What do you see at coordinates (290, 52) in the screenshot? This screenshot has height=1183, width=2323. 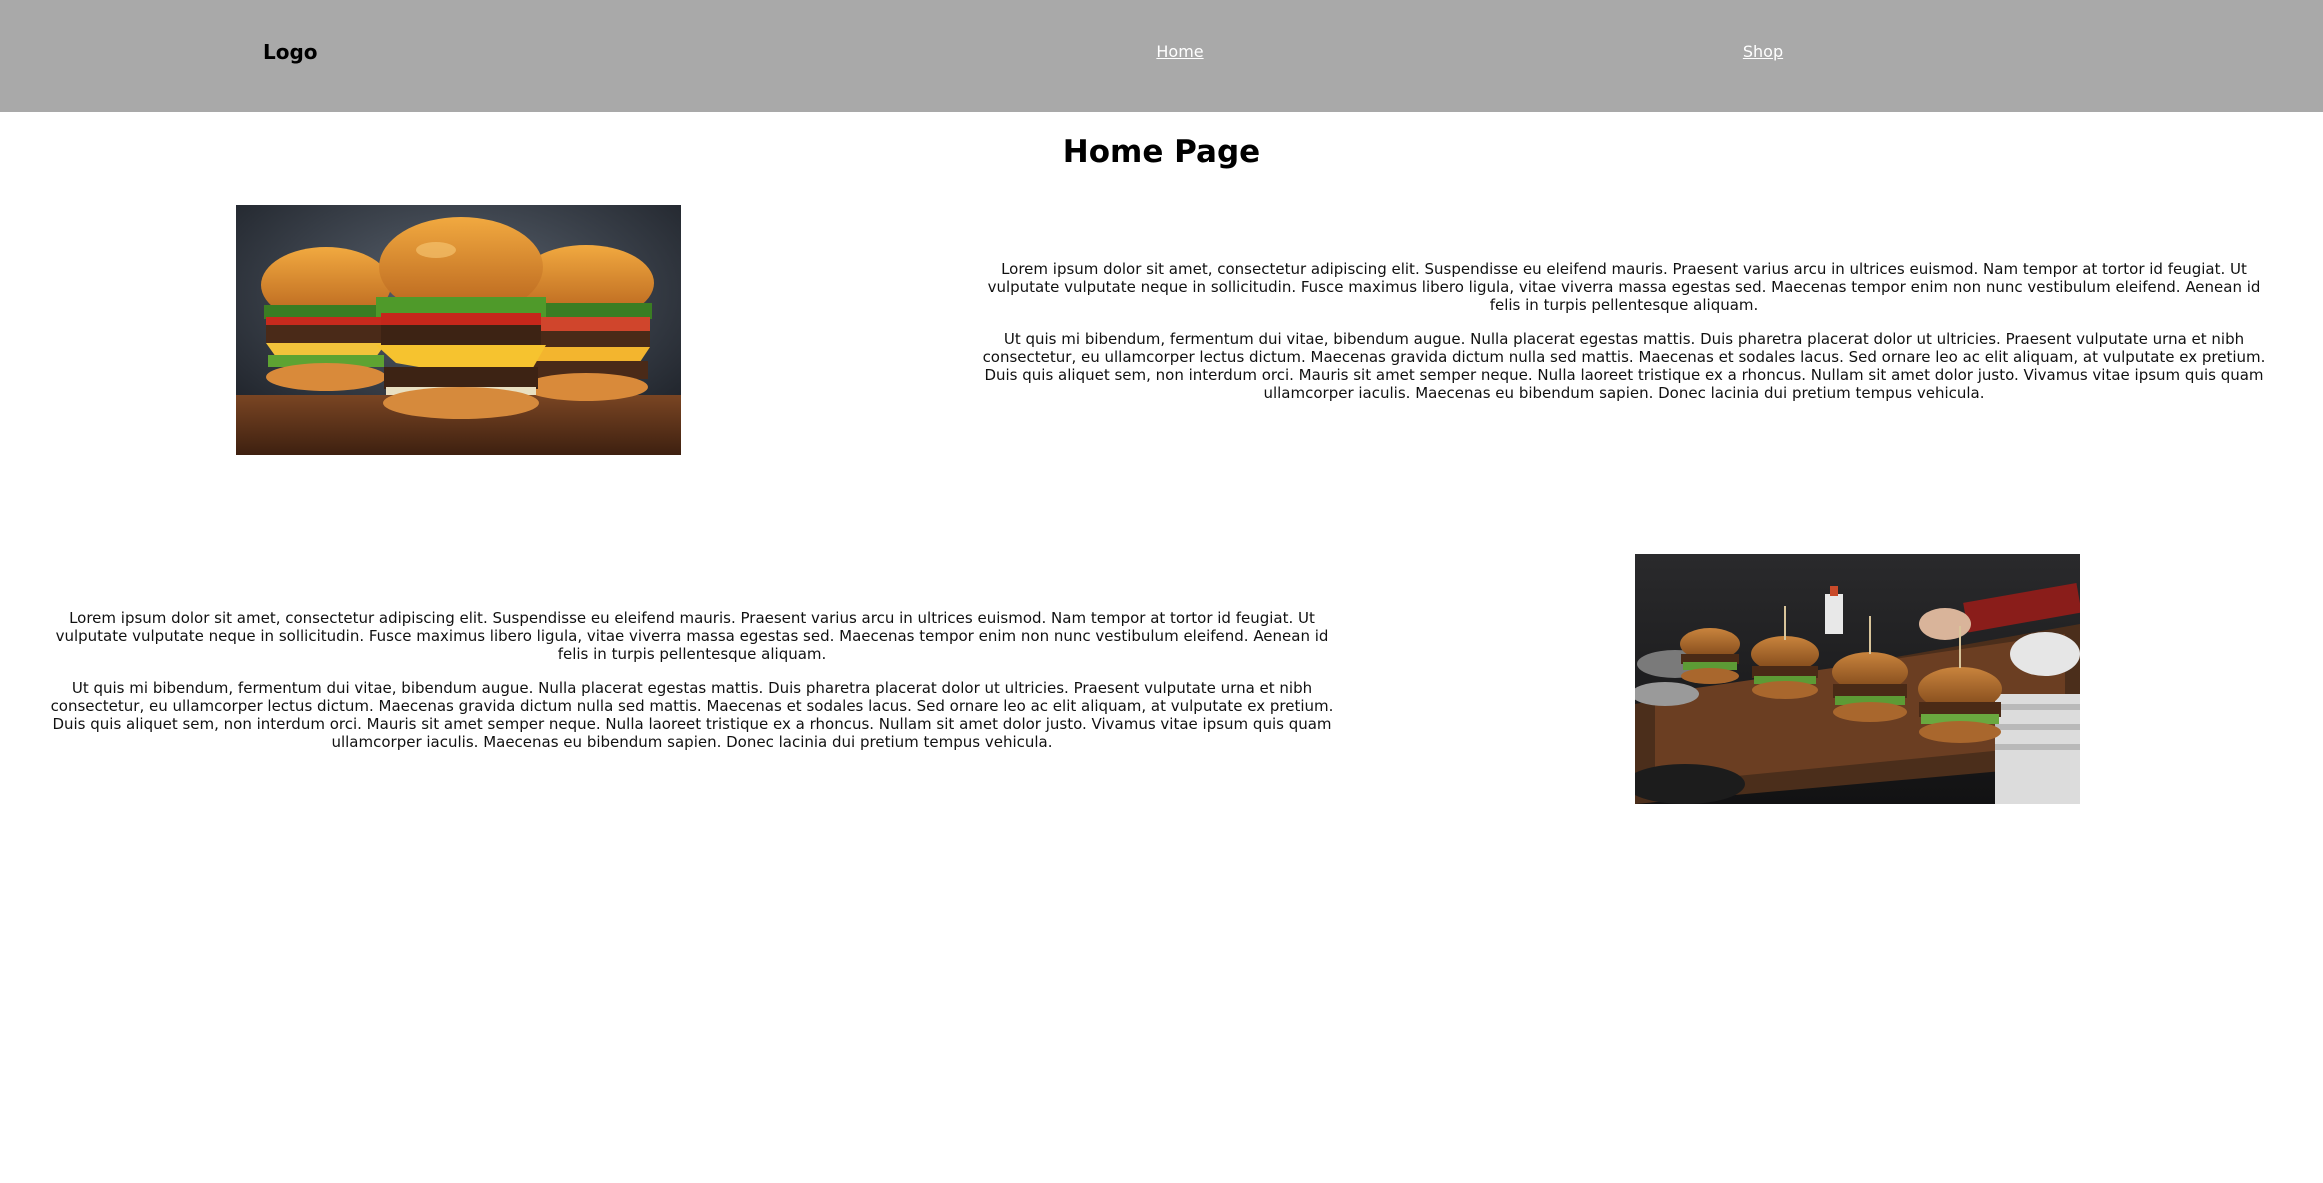 I see `site-logo: Logo` at bounding box center [290, 52].